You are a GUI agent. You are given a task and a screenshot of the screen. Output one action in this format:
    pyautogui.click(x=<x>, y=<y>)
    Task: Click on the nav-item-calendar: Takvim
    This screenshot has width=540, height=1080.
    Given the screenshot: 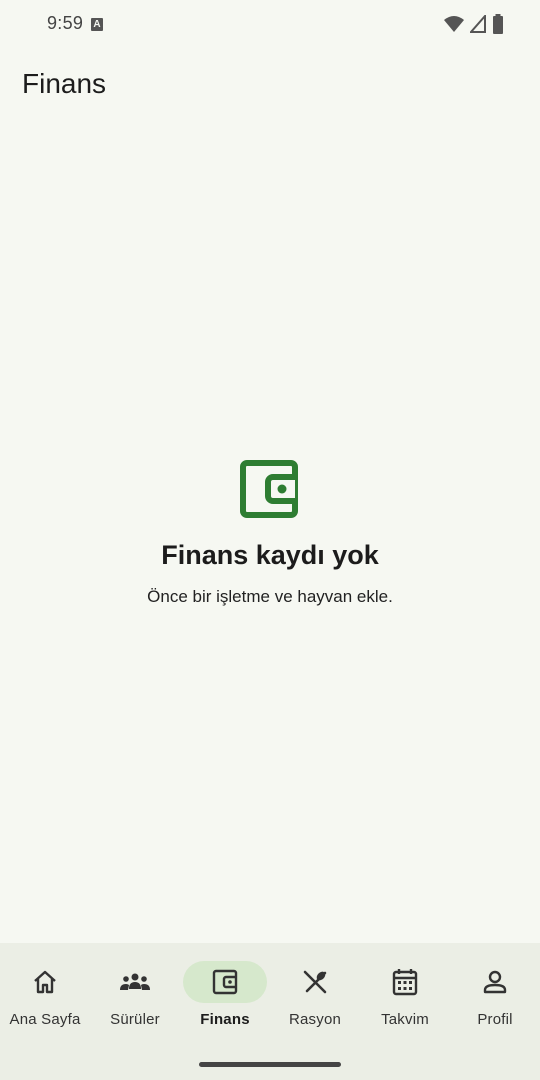 What is the action you would take?
    pyautogui.click(x=405, y=996)
    